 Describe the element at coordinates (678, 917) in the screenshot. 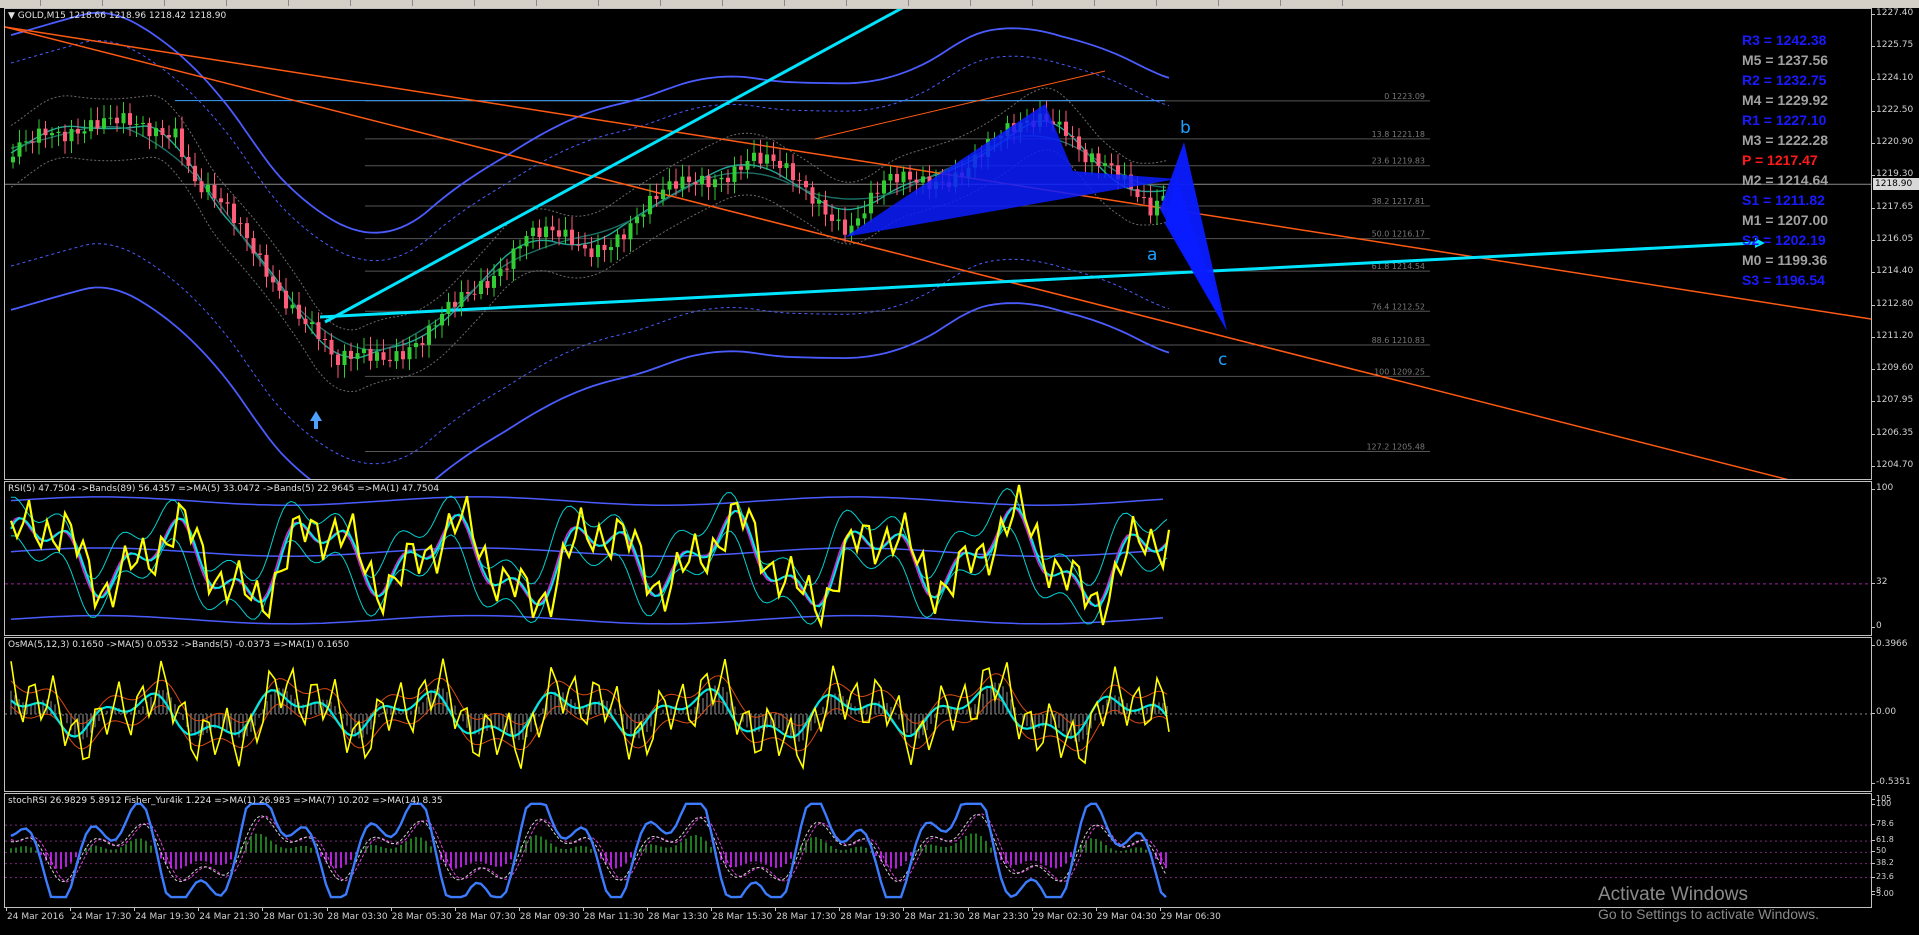

I see `time-axis-label: 28 Mar 13:30` at that location.